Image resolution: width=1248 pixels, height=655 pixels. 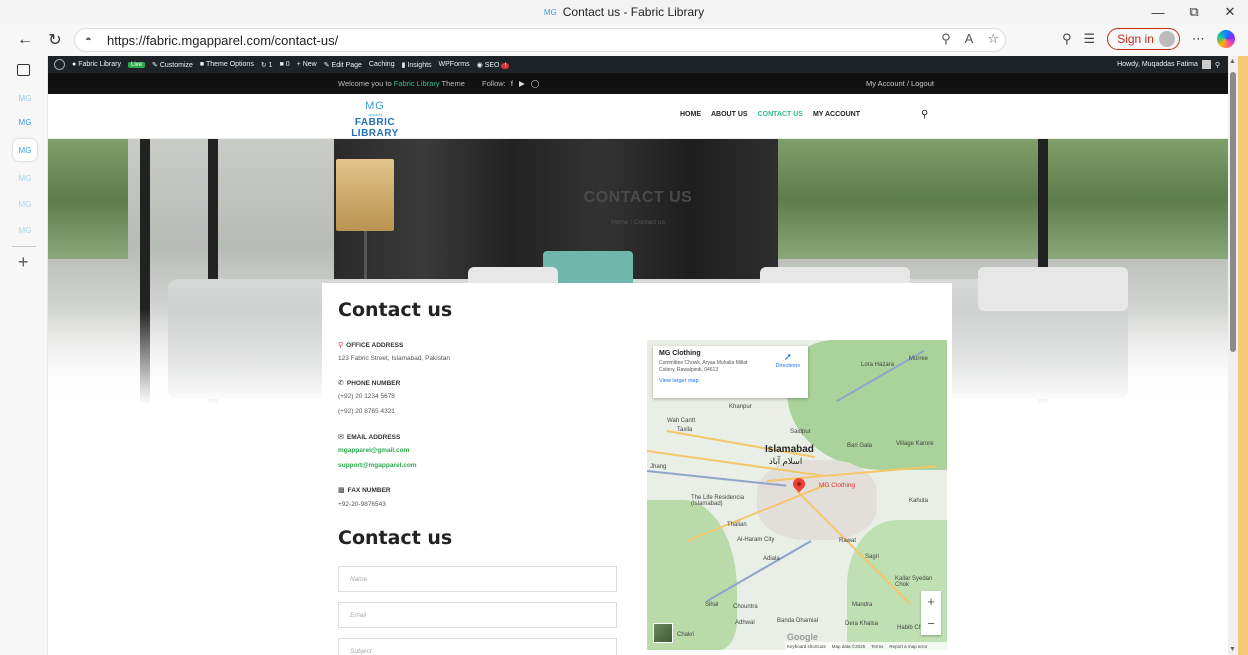 What do you see at coordinates (638, 197) in the screenshot?
I see `hero-title: CONTACT US` at bounding box center [638, 197].